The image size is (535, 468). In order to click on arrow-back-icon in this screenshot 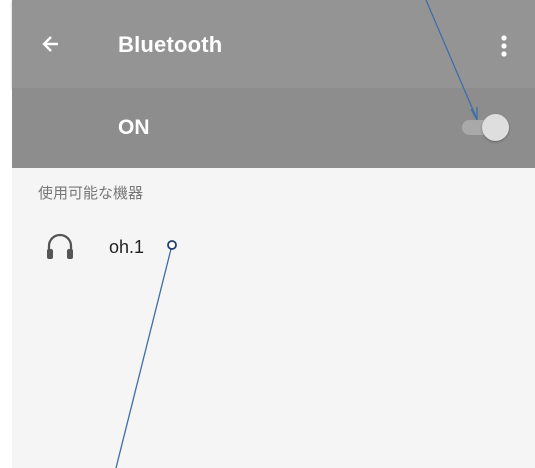, I will do `click(51, 44)`.